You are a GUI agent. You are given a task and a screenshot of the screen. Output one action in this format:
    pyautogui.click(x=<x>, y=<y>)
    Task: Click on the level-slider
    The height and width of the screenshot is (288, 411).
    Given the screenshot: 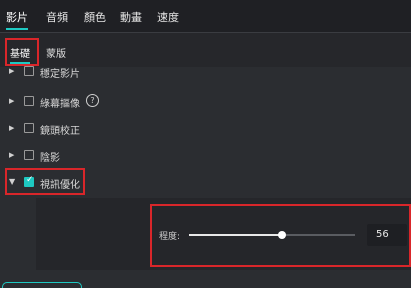 What is the action you would take?
    pyautogui.click(x=272, y=235)
    